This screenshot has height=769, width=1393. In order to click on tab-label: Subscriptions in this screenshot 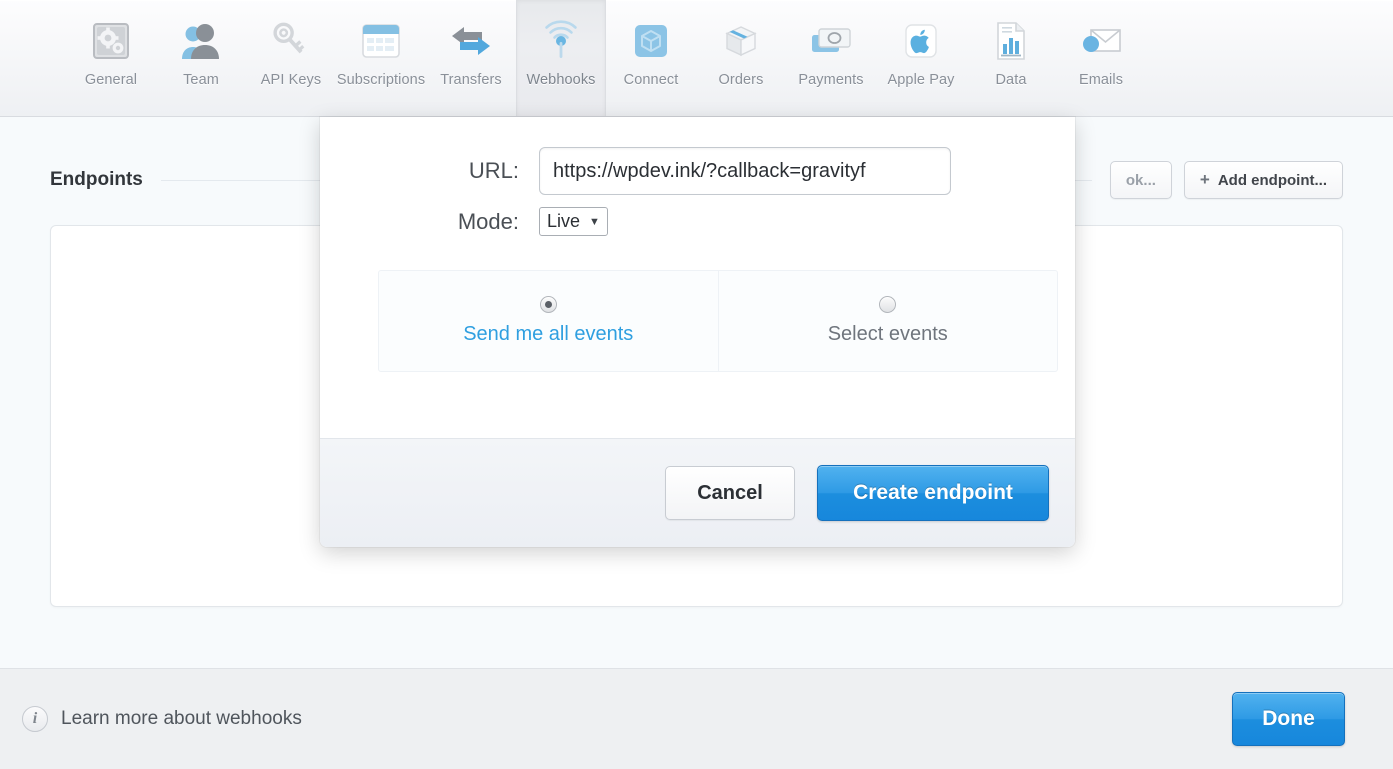, I will do `click(381, 80)`.